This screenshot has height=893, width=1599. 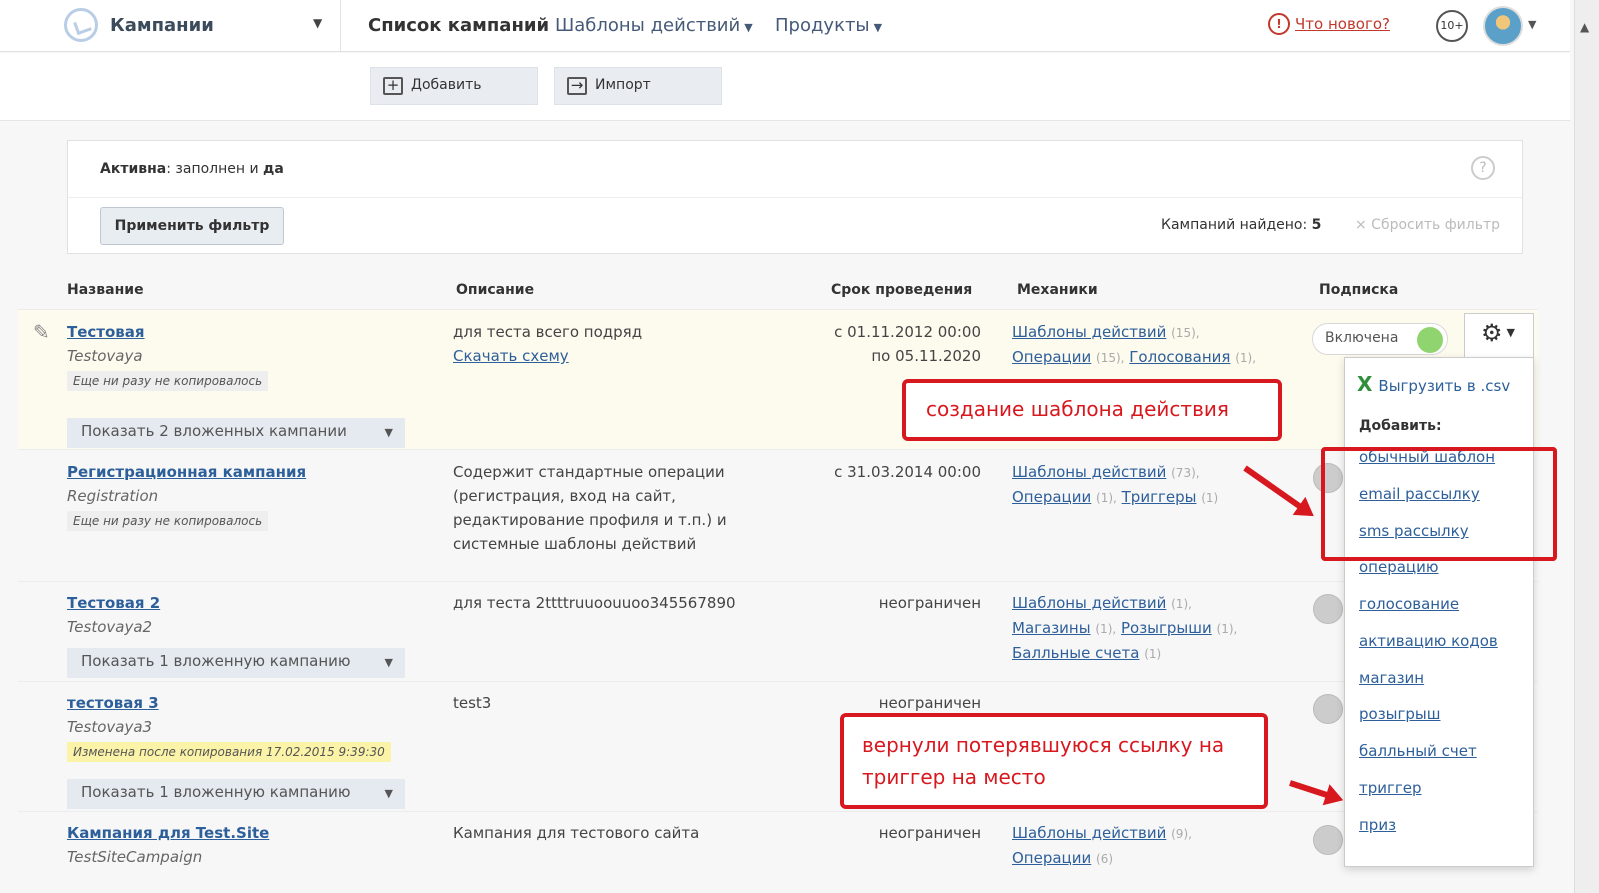 I want to click on column-header-name: Название, so click(x=105, y=290).